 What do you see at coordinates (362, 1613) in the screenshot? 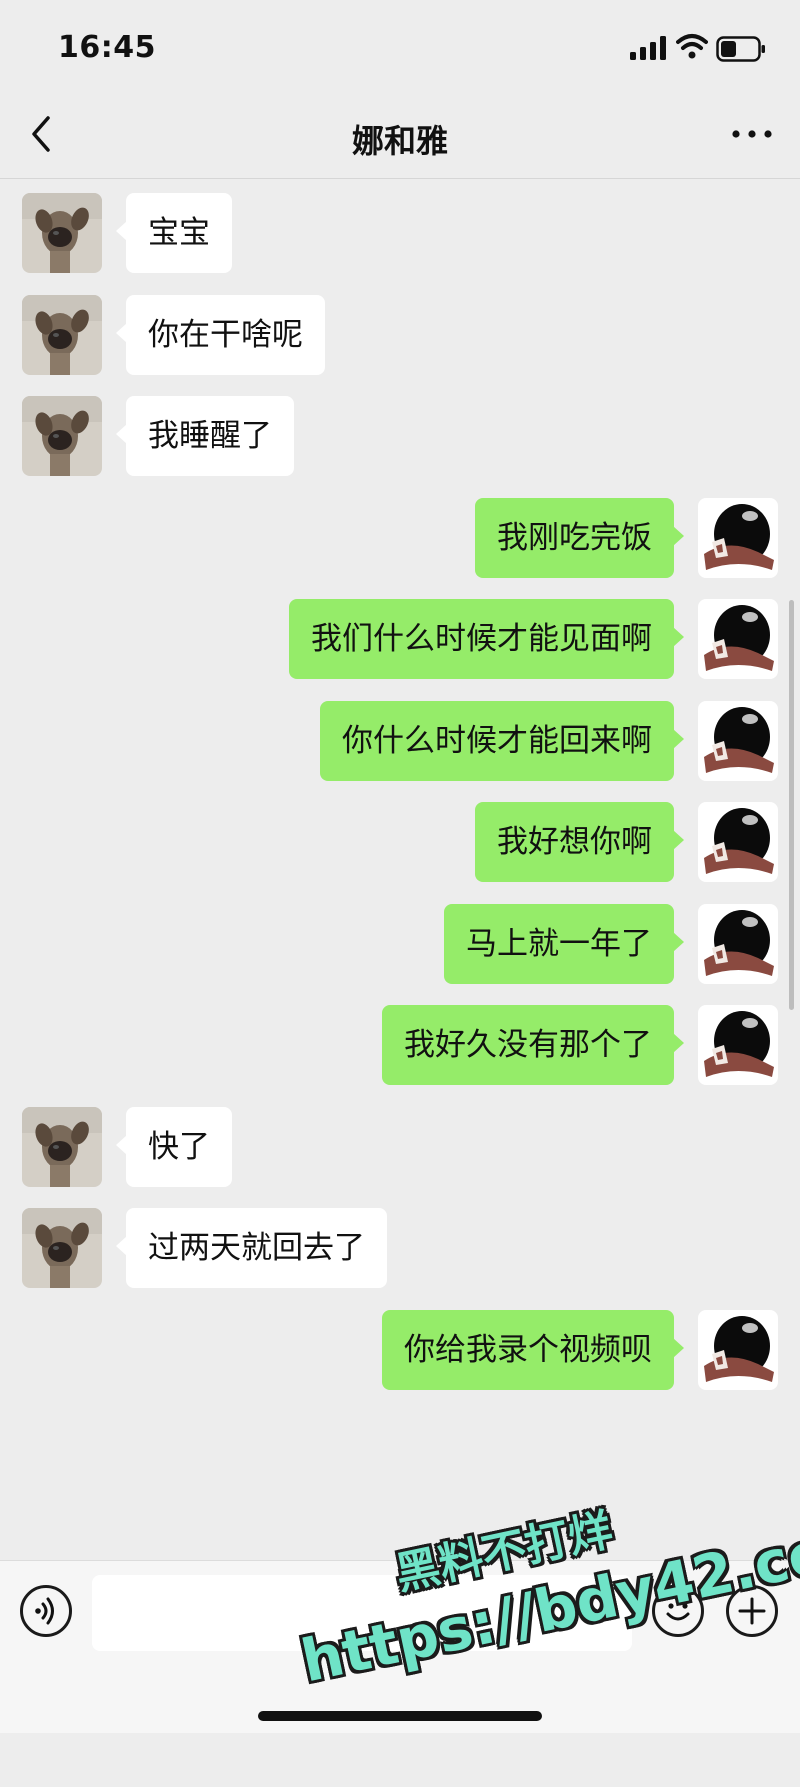
I see `message-input` at bounding box center [362, 1613].